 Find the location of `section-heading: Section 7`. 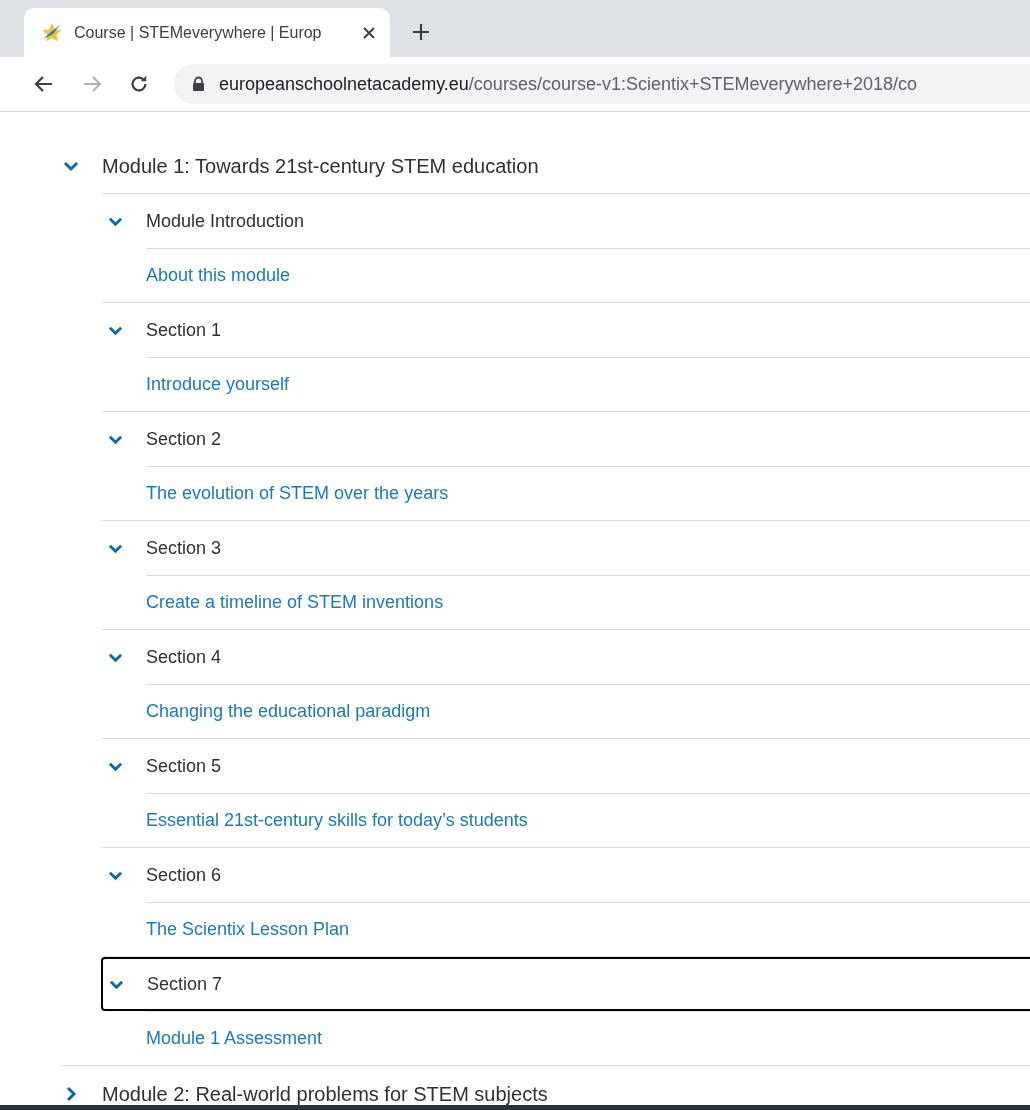

section-heading: Section 7 is located at coordinates (185, 984).